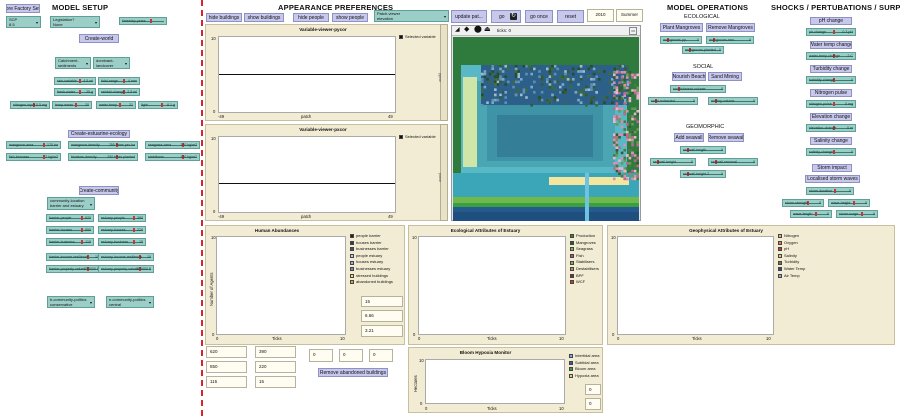 Image resolution: width=900 pixels, height=416 pixels. I want to click on show-buildings-button: show buildings, so click(264, 17).